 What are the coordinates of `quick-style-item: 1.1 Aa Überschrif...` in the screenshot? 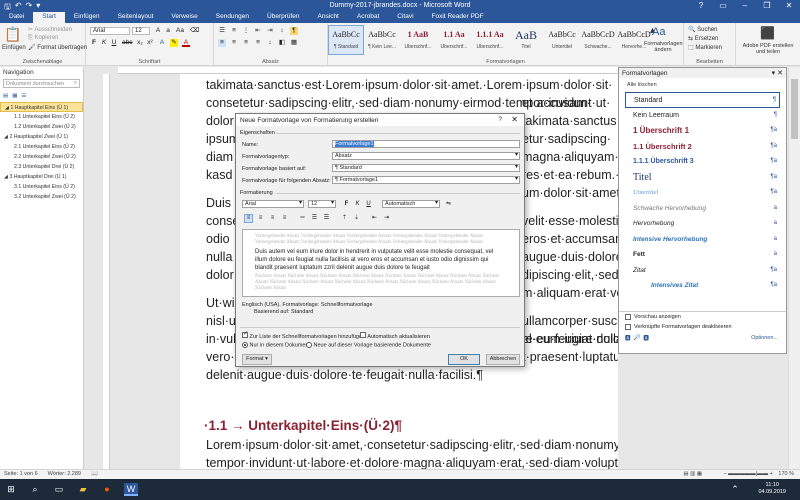 It's located at (454, 40).